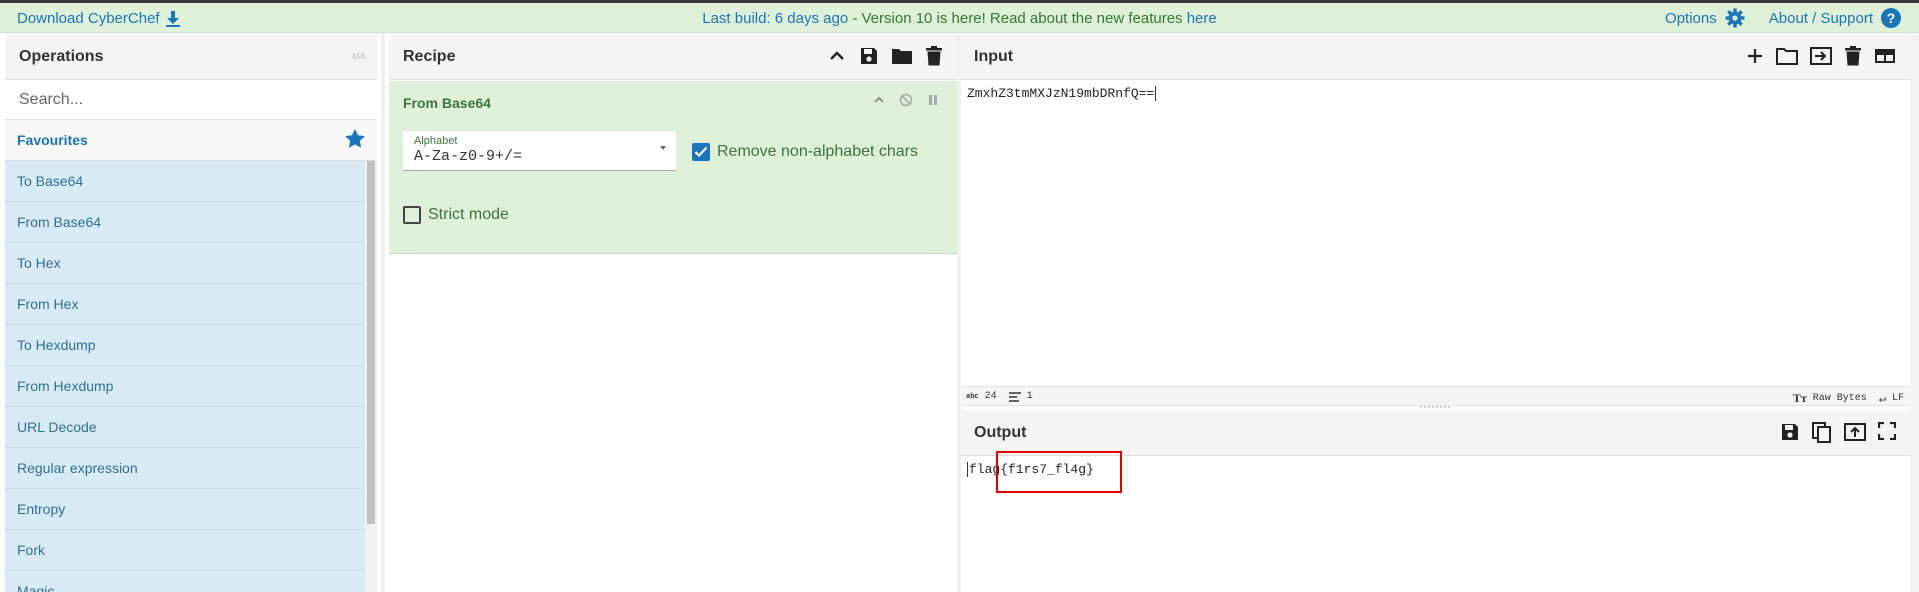 This screenshot has height=592, width=1919. Describe the element at coordinates (1853, 58) in the screenshot. I see `clear-input-trash-icon` at that location.